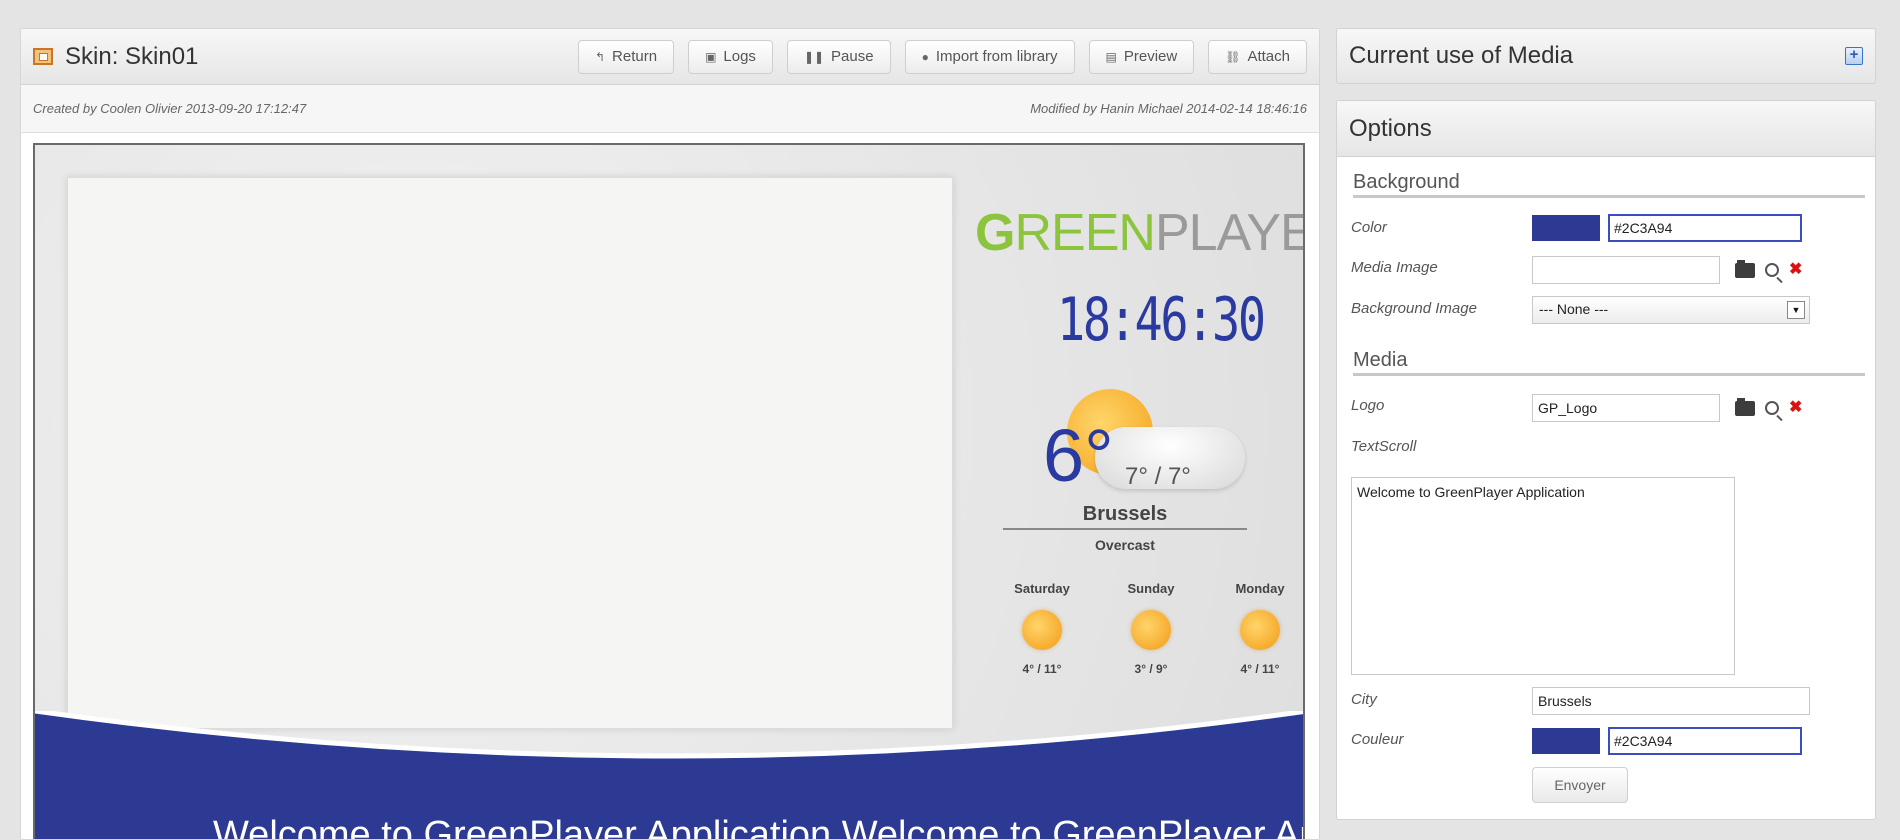  What do you see at coordinates (1626, 408) in the screenshot?
I see `logo-input` at bounding box center [1626, 408].